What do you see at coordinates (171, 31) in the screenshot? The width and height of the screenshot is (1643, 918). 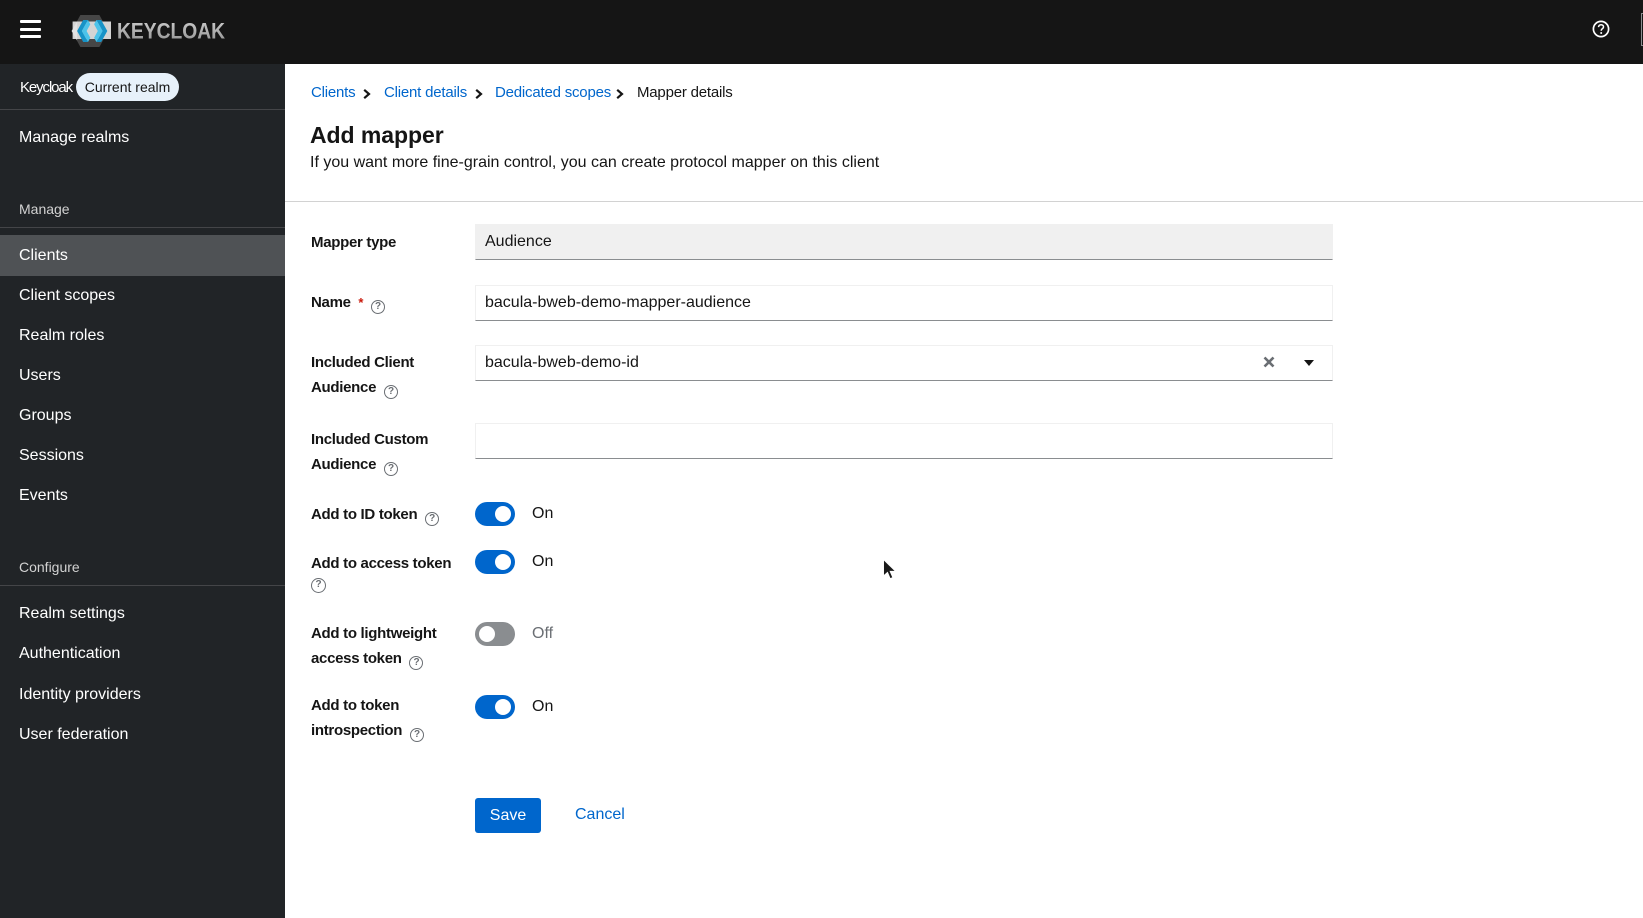 I see `svg-text: KEYCLOAK` at bounding box center [171, 31].